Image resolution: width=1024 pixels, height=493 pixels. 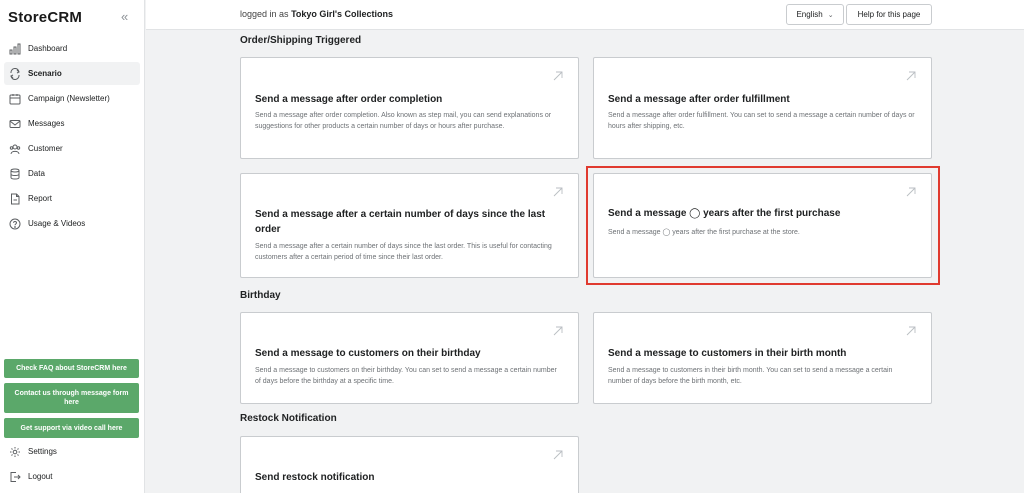 What do you see at coordinates (315, 477) in the screenshot?
I see `card-title: Send restock notification` at bounding box center [315, 477].